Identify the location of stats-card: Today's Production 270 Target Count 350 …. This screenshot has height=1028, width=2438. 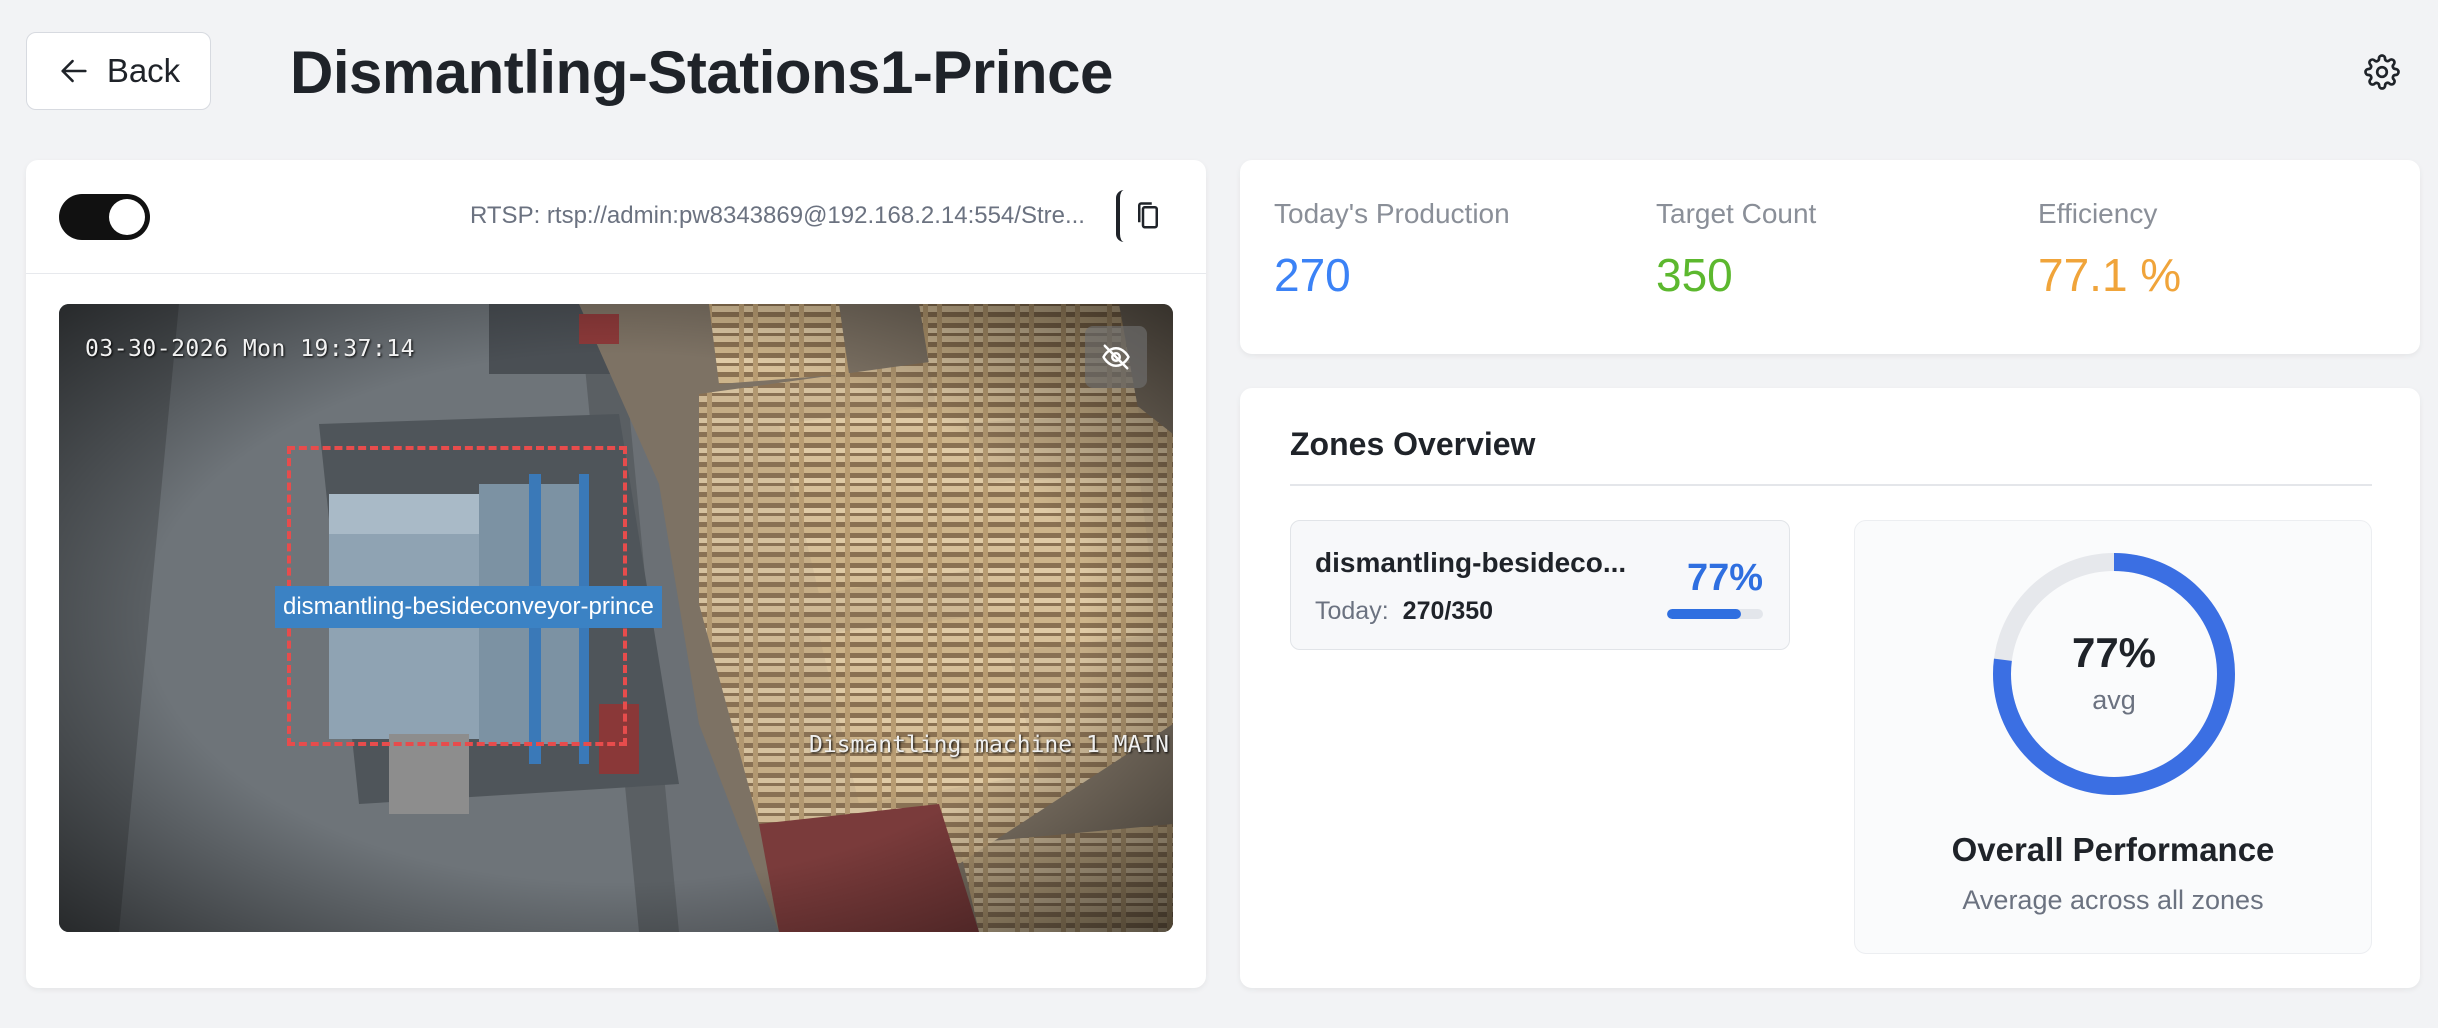
(1830, 257).